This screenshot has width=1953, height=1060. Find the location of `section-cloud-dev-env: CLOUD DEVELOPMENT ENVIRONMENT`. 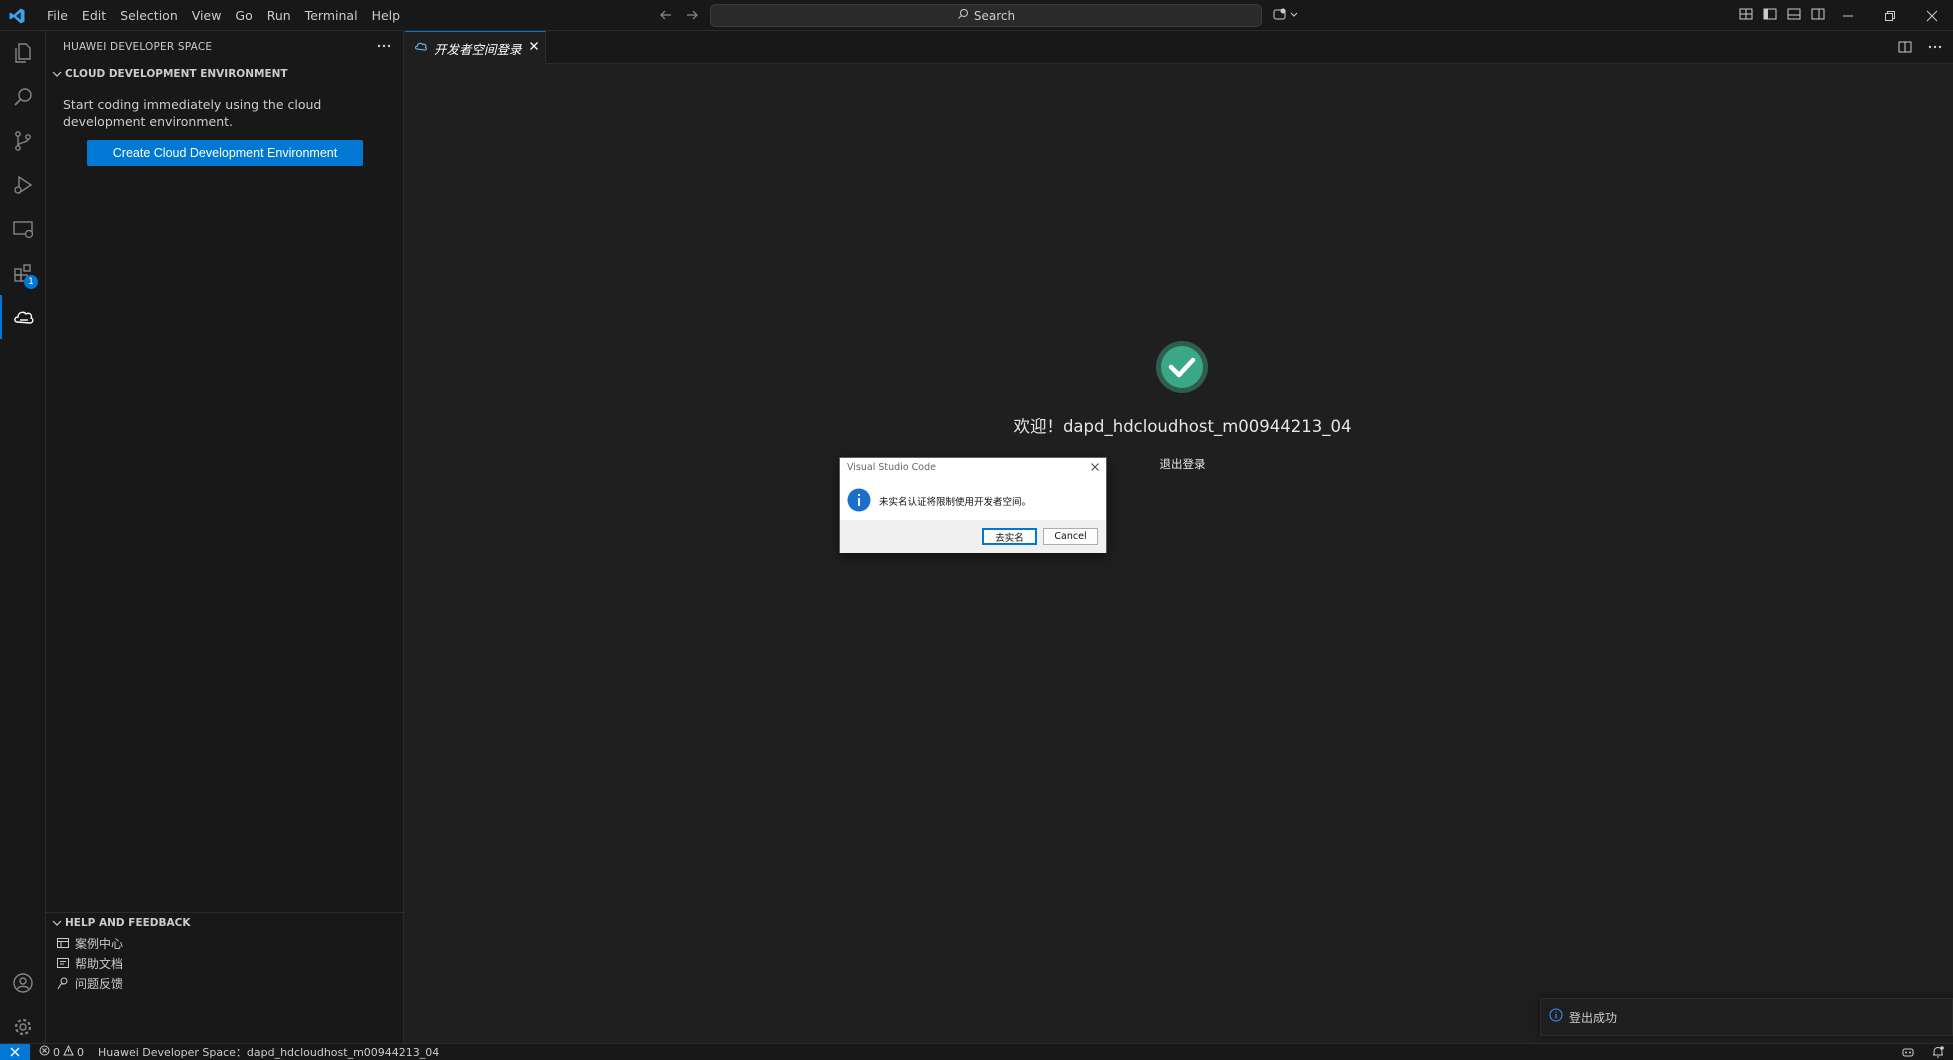

section-cloud-dev-env: CLOUD DEVELOPMENT ENVIRONMENT is located at coordinates (225, 74).